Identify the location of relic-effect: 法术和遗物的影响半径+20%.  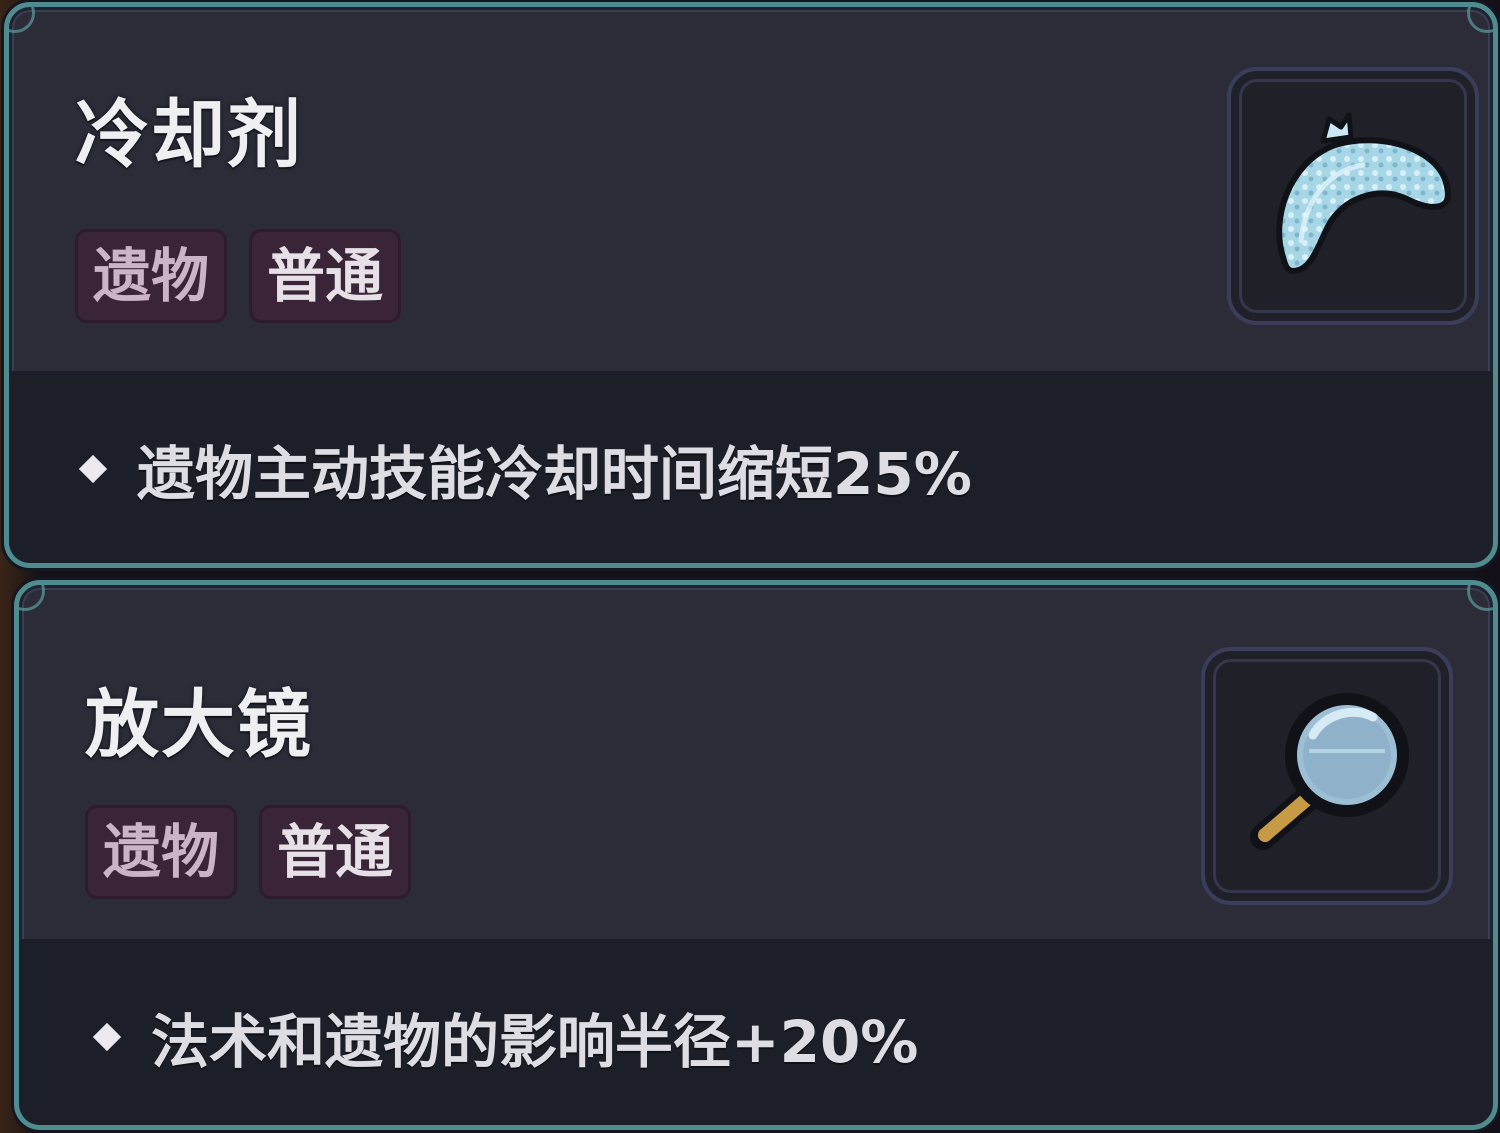
(505, 1037).